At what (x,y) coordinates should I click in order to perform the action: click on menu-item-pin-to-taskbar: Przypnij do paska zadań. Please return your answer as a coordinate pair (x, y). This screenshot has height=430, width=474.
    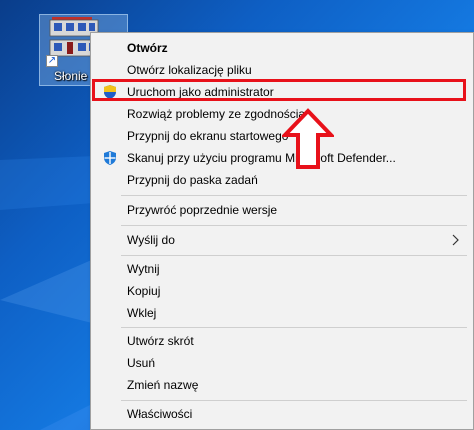
    Looking at the image, I should click on (282, 180).